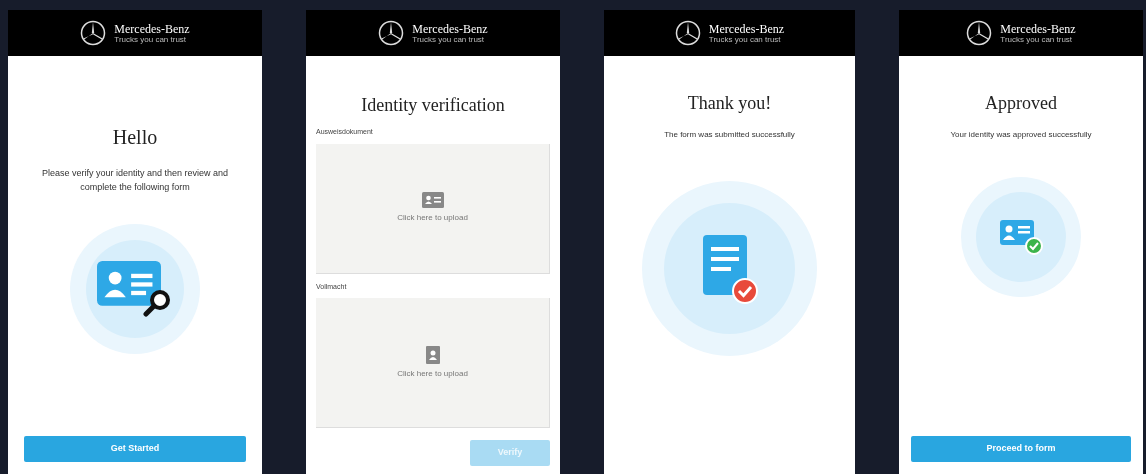  What do you see at coordinates (729, 135) in the screenshot?
I see `screen-message: The form was submitted successfully` at bounding box center [729, 135].